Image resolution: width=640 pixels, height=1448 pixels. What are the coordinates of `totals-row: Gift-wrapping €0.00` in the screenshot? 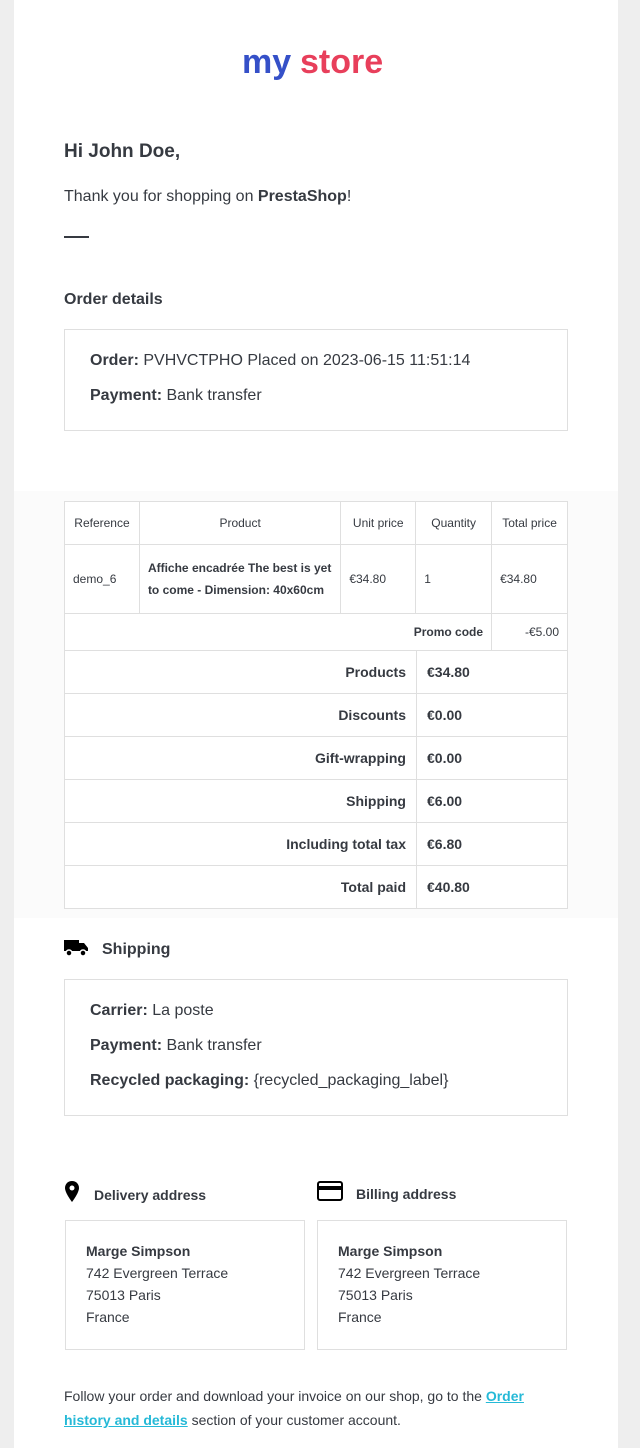 It's located at (316, 758).